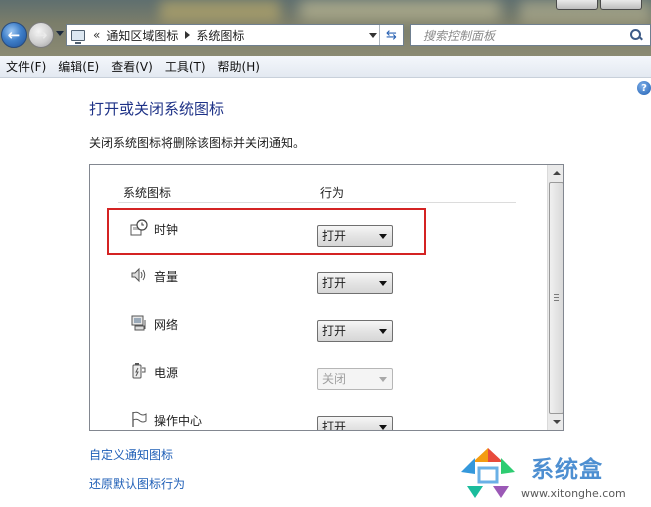 This screenshot has height=507, width=651. I want to click on header-divider, so click(317, 202).